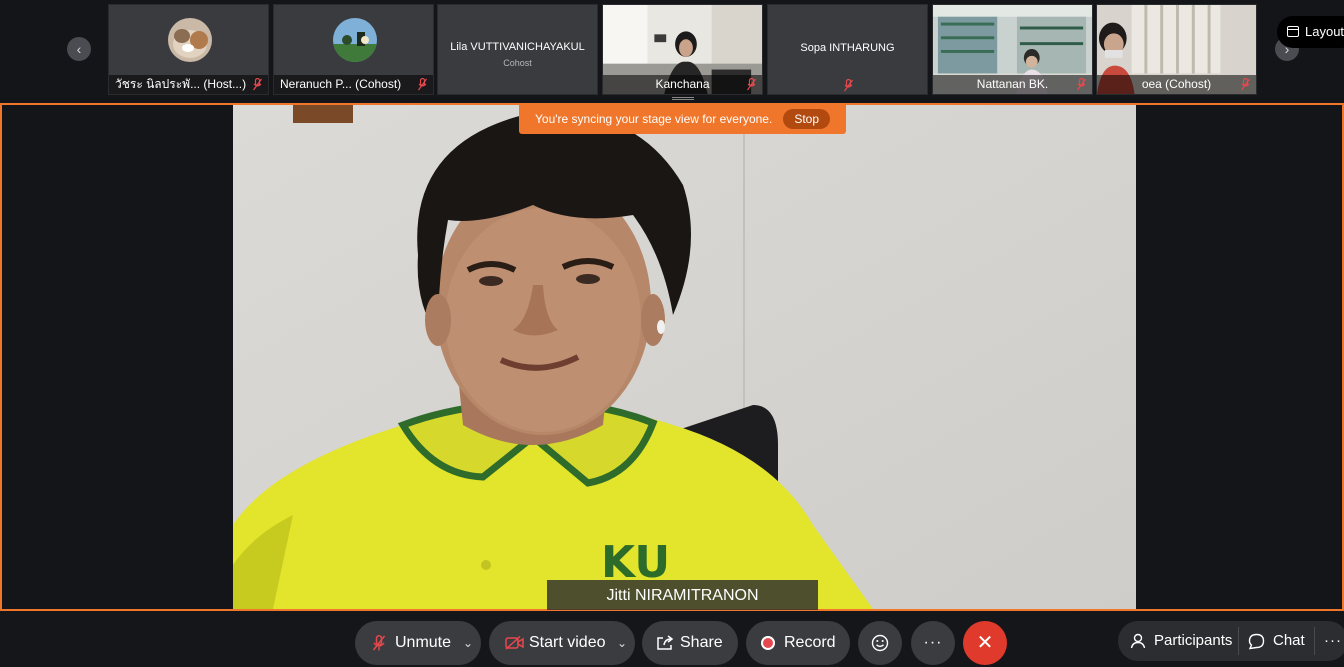 This screenshot has height=667, width=1344. Describe the element at coordinates (1138, 641) in the screenshot. I see `participants-icon` at that location.